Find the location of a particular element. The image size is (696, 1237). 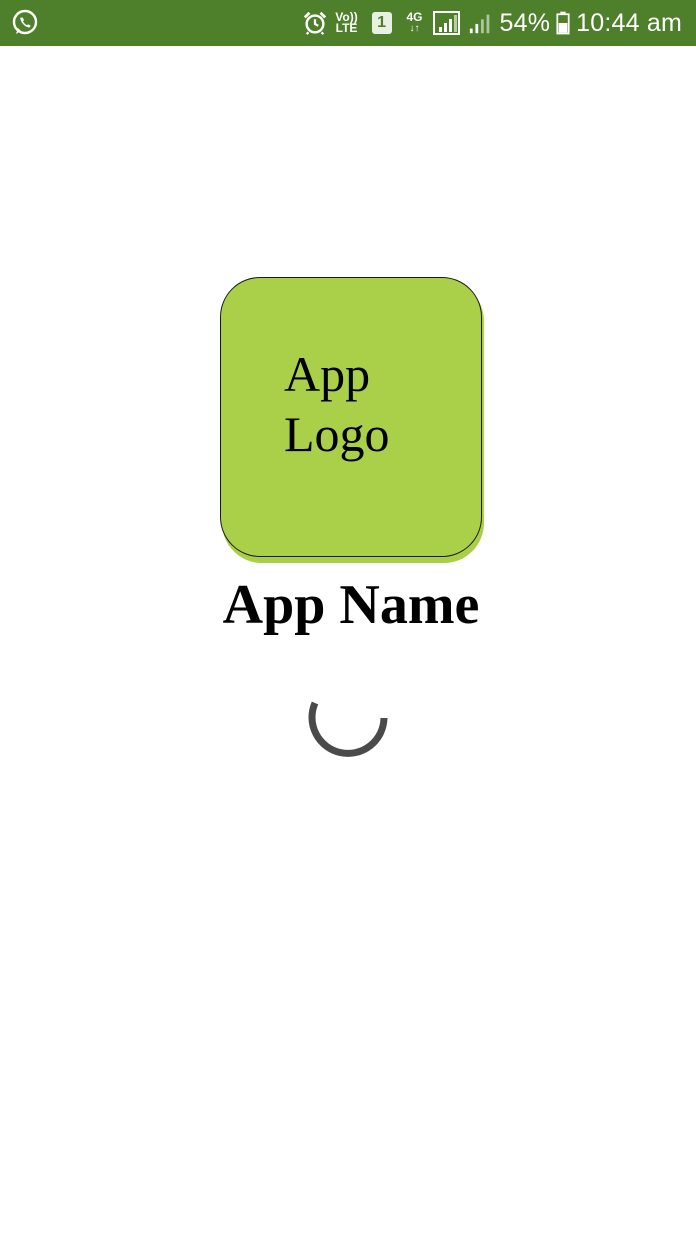

spinner-icon is located at coordinates (348, 729).